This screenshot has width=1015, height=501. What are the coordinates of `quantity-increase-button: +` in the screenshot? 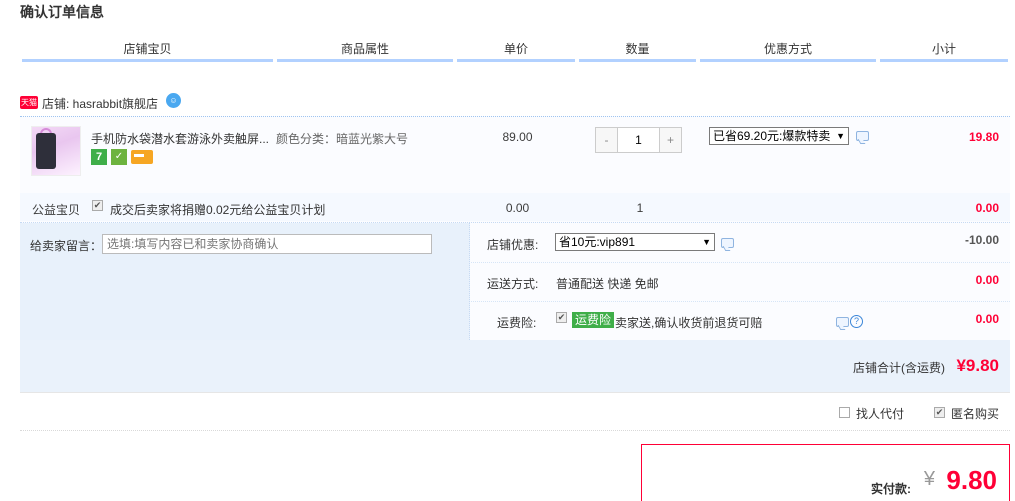 It's located at (670, 140).